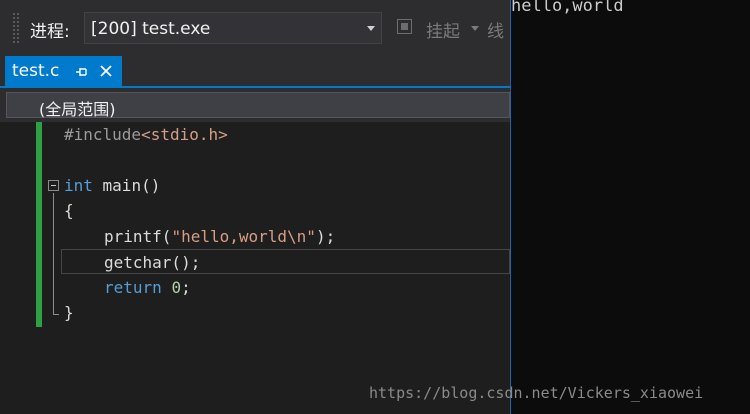 Image resolution: width=750 pixels, height=414 pixels. What do you see at coordinates (255, 71) in the screenshot?
I see `document-tab-bar: test.c` at bounding box center [255, 71].